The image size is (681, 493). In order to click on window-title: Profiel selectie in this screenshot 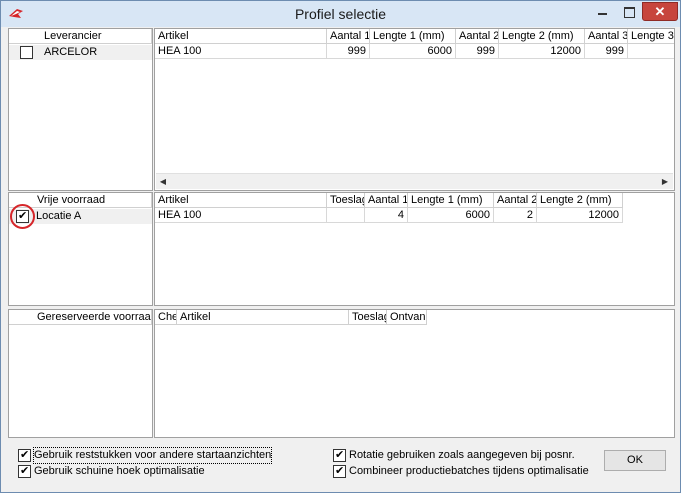, I will do `click(340, 14)`.